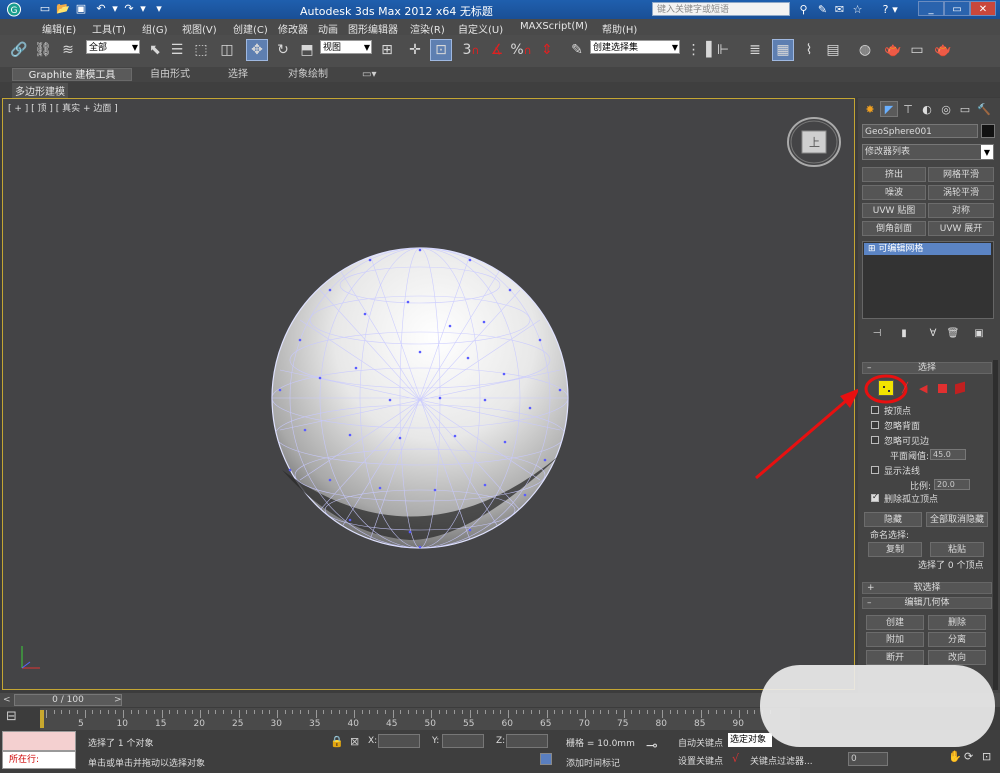 The image size is (1000, 773). Describe the element at coordinates (894, 192) in the screenshot. I see `modifier-button-noise: 噪波` at that location.